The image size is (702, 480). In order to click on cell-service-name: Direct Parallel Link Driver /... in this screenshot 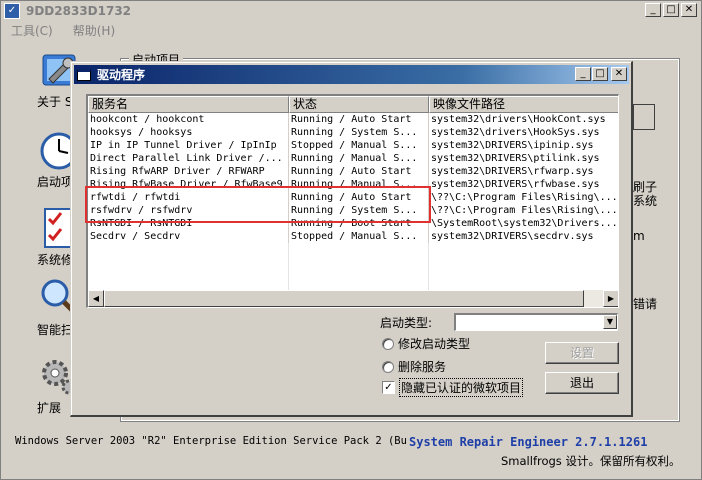, I will do `click(188, 158)`.